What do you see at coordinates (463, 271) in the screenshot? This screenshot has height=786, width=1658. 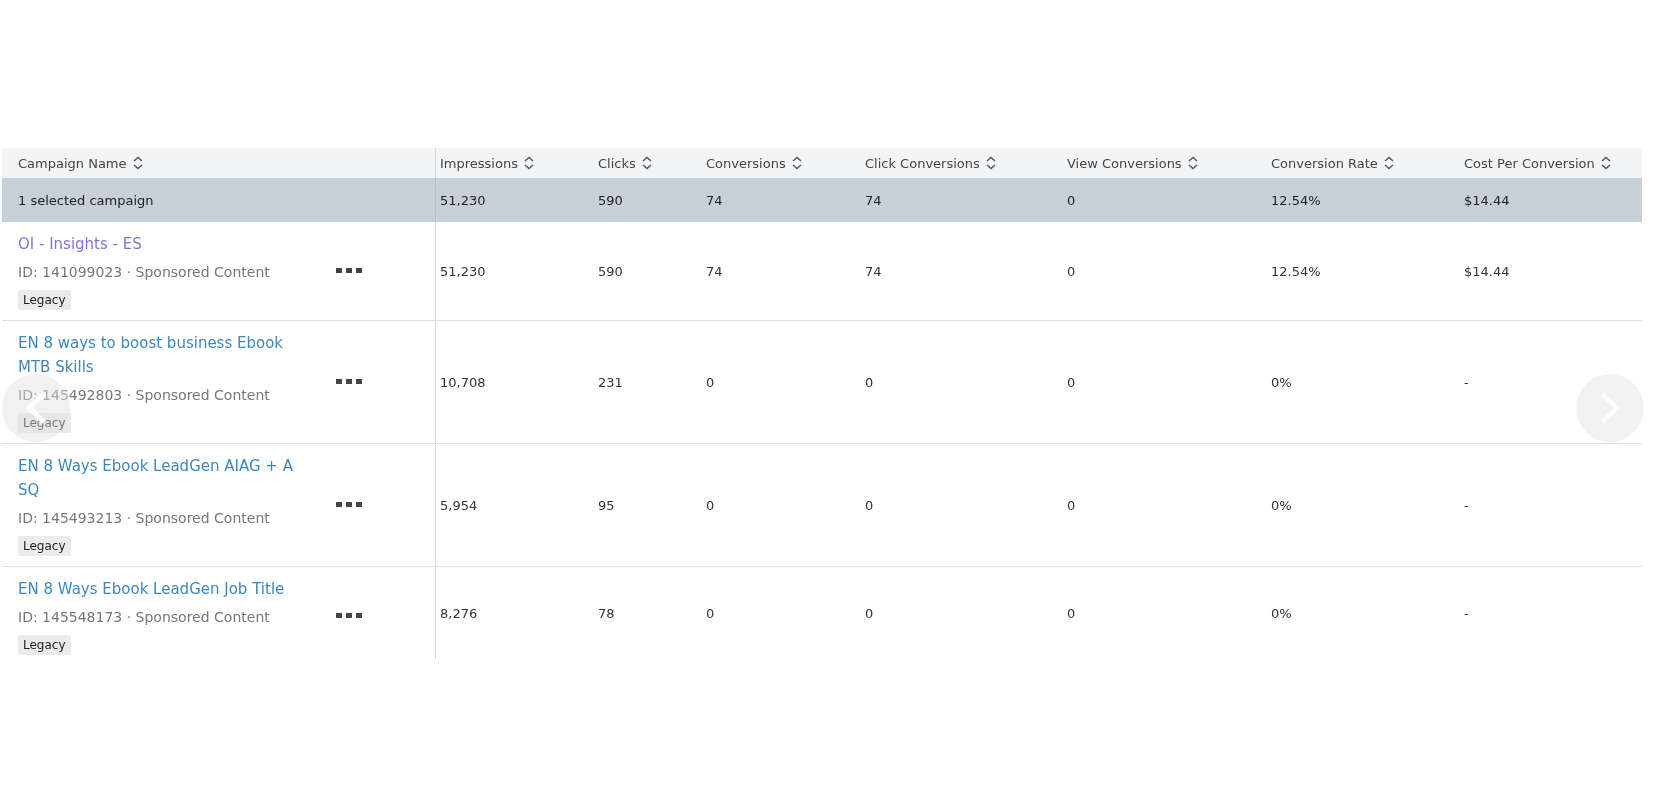 I see `table-cell: 51,230` at bounding box center [463, 271].